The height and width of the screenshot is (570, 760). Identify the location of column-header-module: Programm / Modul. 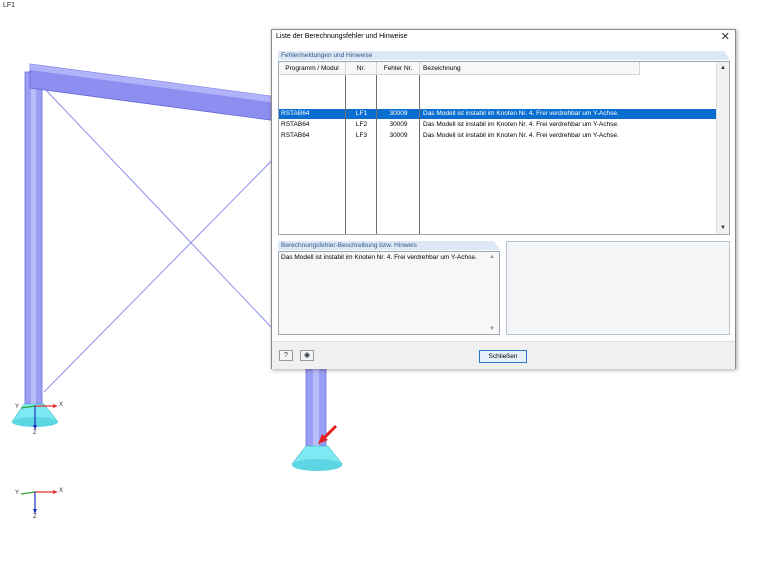
(312, 68).